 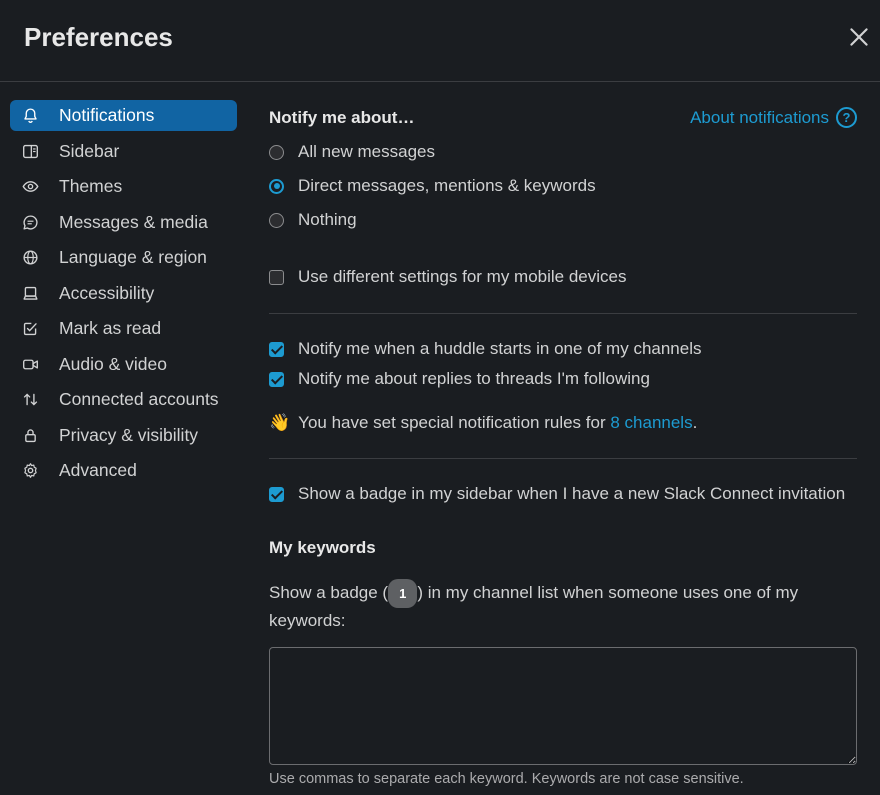 What do you see at coordinates (30, 329) in the screenshot?
I see `check-square-icon` at bounding box center [30, 329].